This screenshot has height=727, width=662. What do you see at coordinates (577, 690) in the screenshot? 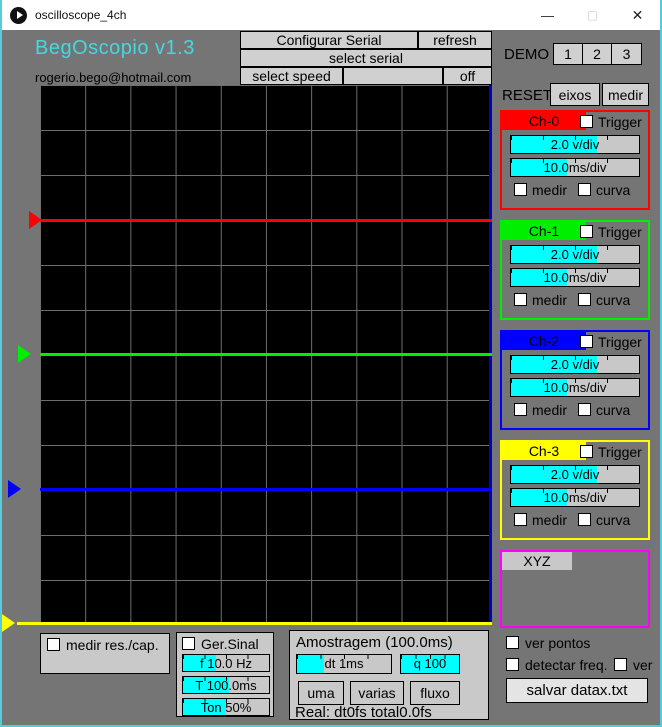
I see `salvar-datax-button: salvar datax.txt` at bounding box center [577, 690].